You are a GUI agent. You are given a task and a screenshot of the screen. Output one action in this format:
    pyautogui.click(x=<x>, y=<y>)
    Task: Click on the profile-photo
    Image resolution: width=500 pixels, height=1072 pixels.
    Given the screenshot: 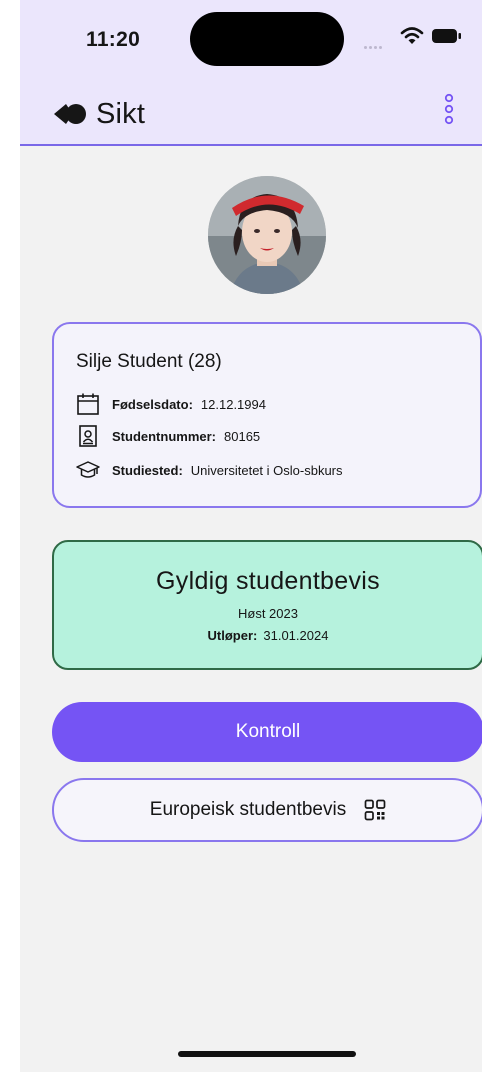 What is the action you would take?
    pyautogui.click(x=267, y=235)
    